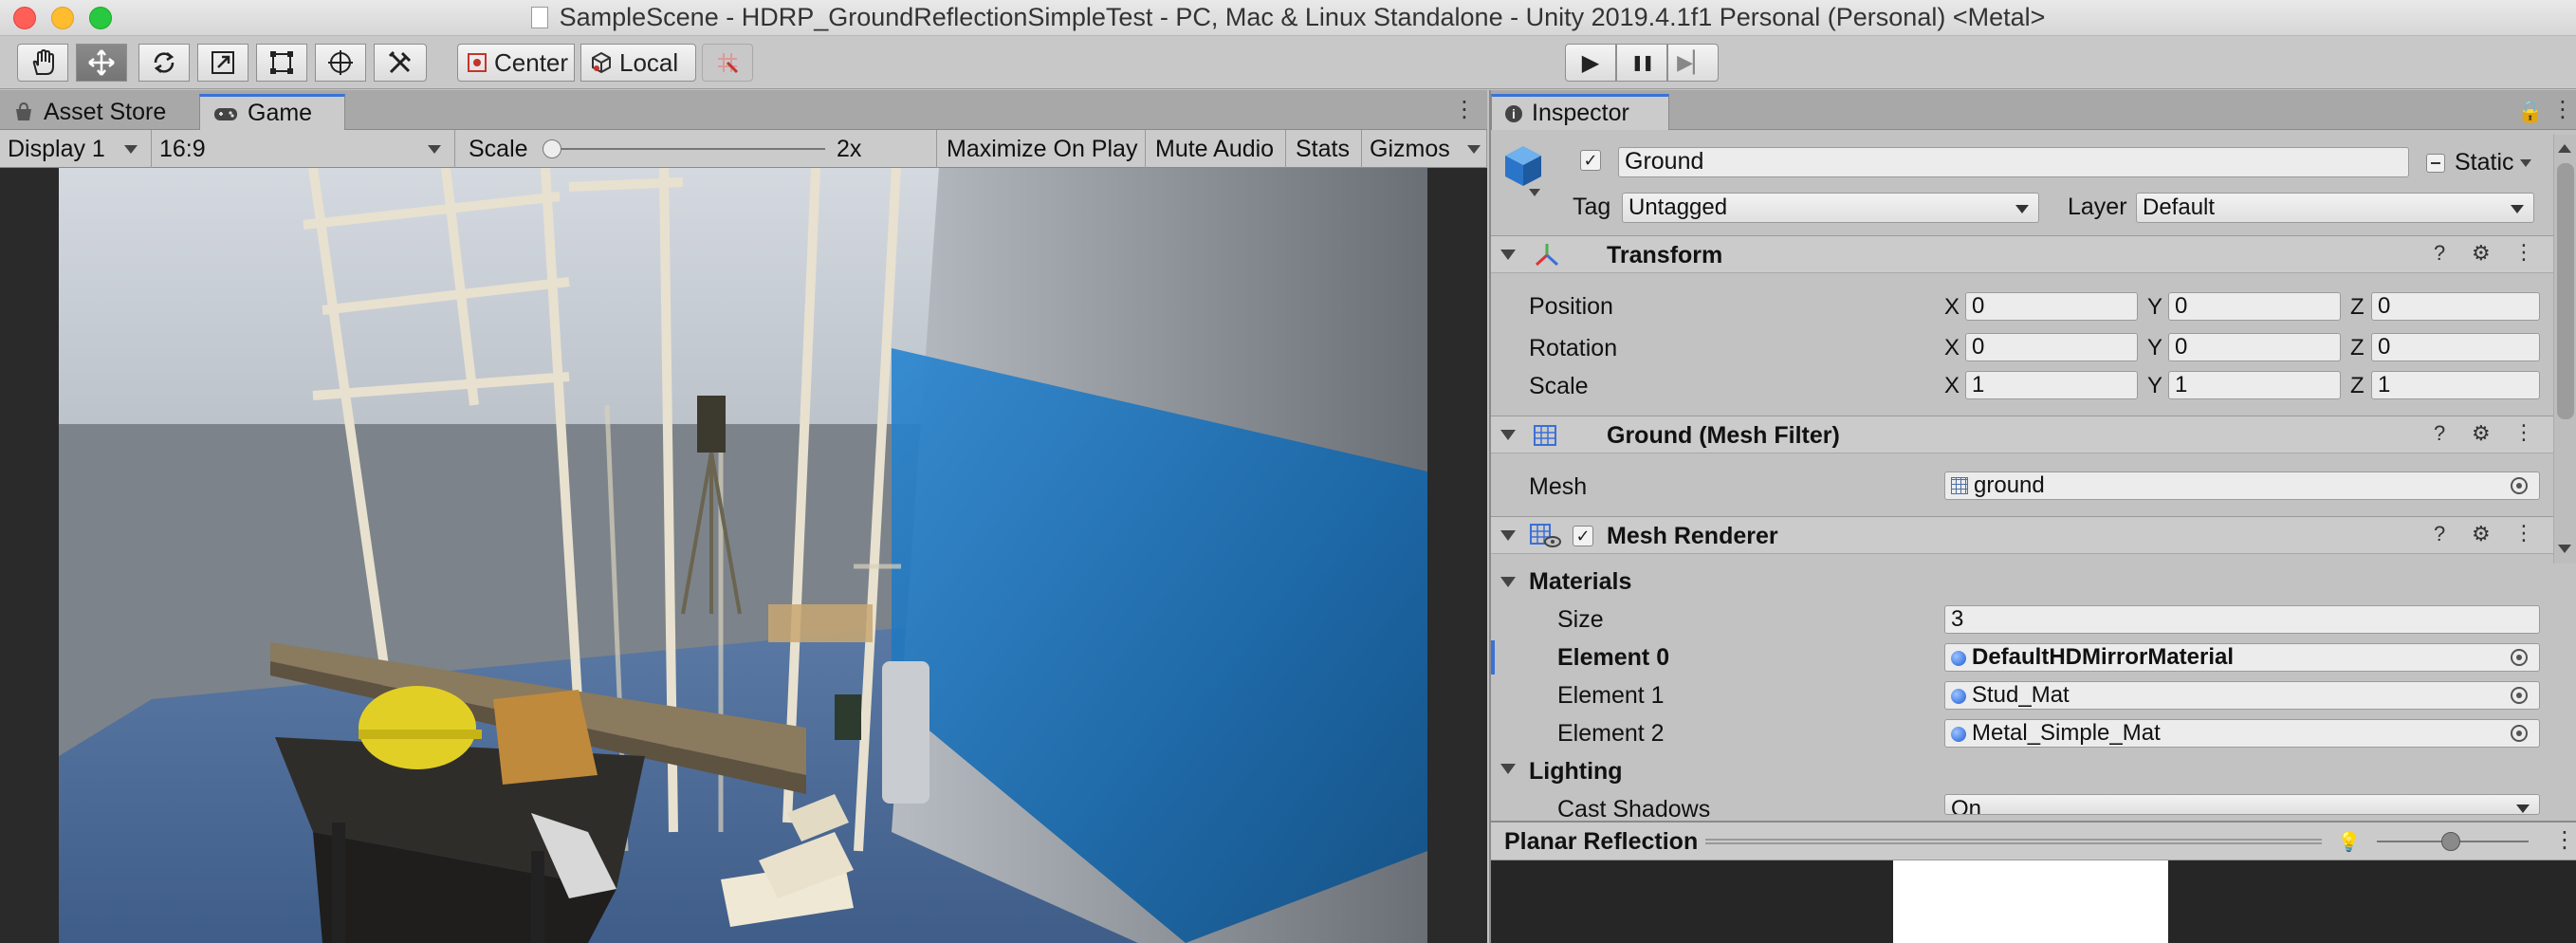  I want to click on mesh-label: Mesh, so click(1558, 486).